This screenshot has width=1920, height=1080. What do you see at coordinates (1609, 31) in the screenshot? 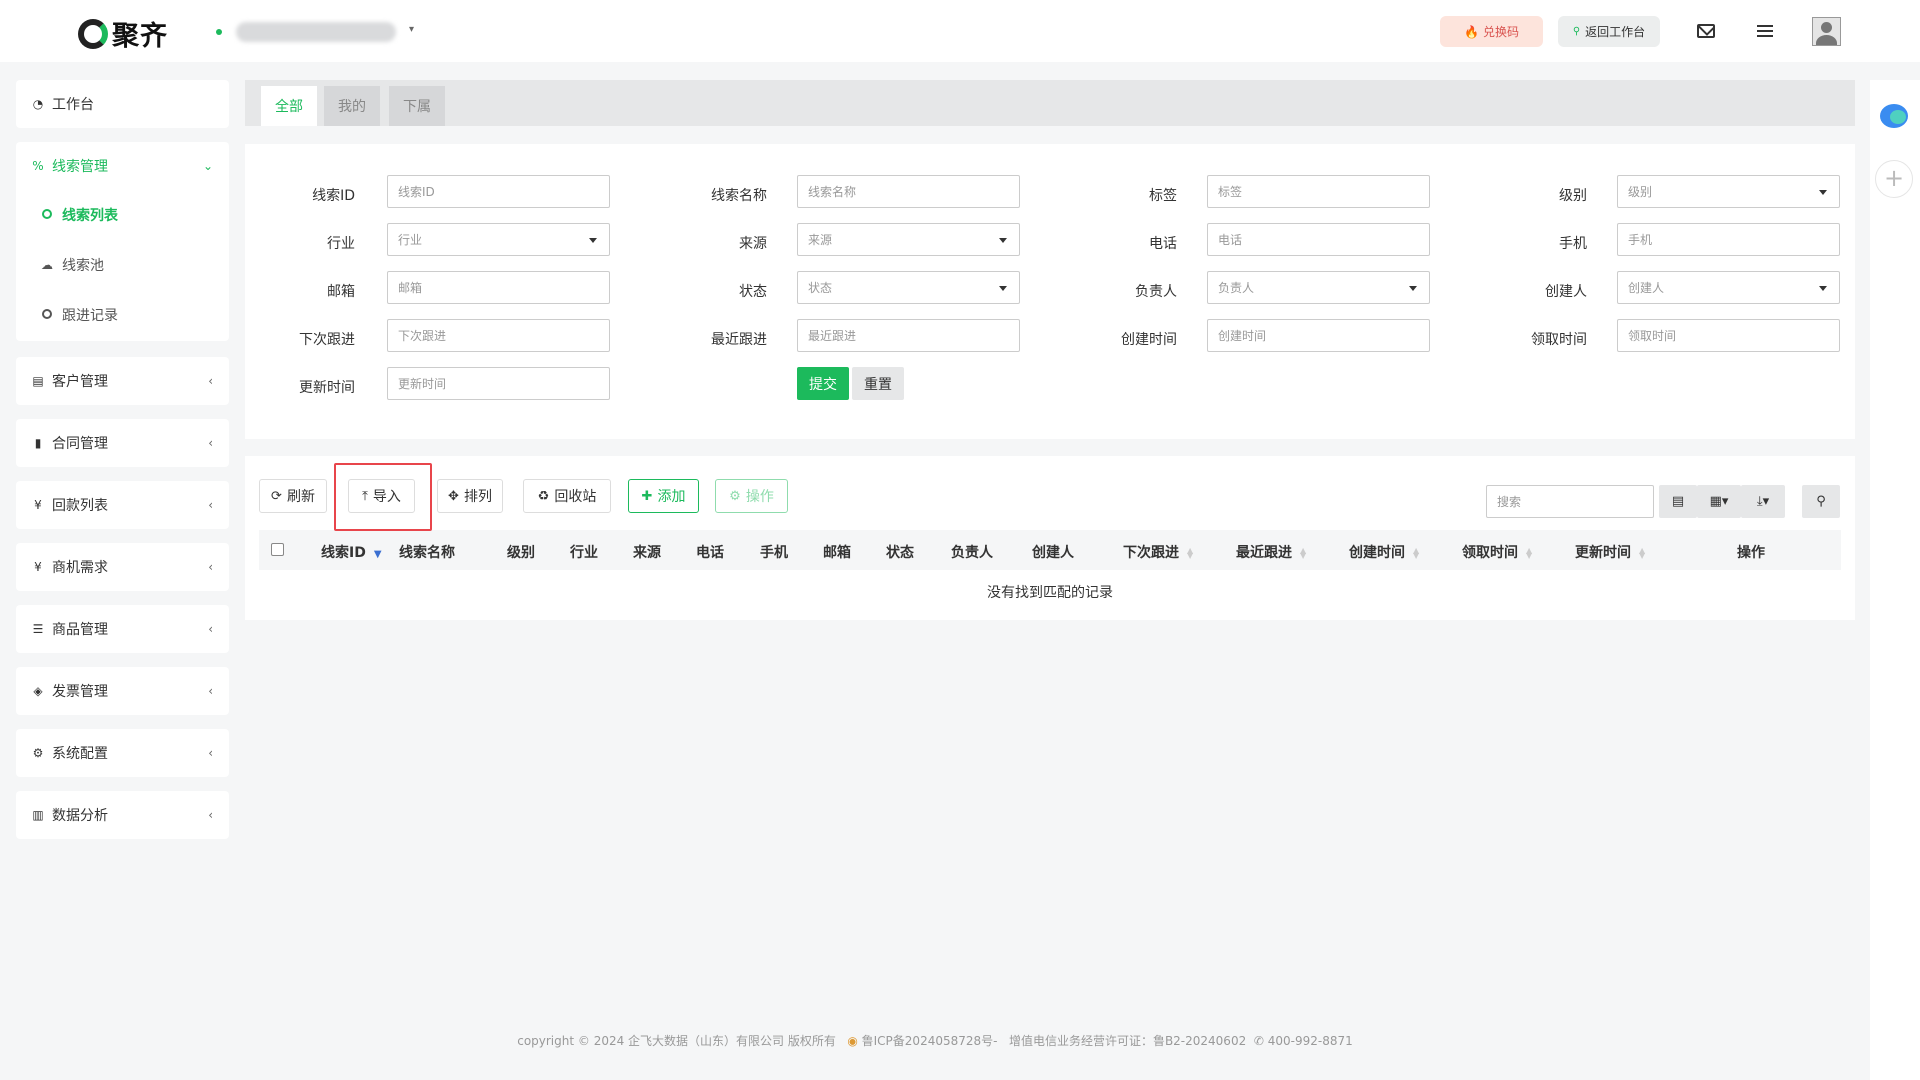
I see `back-to-workbench-button: ⚲ 返回工作台` at bounding box center [1609, 31].